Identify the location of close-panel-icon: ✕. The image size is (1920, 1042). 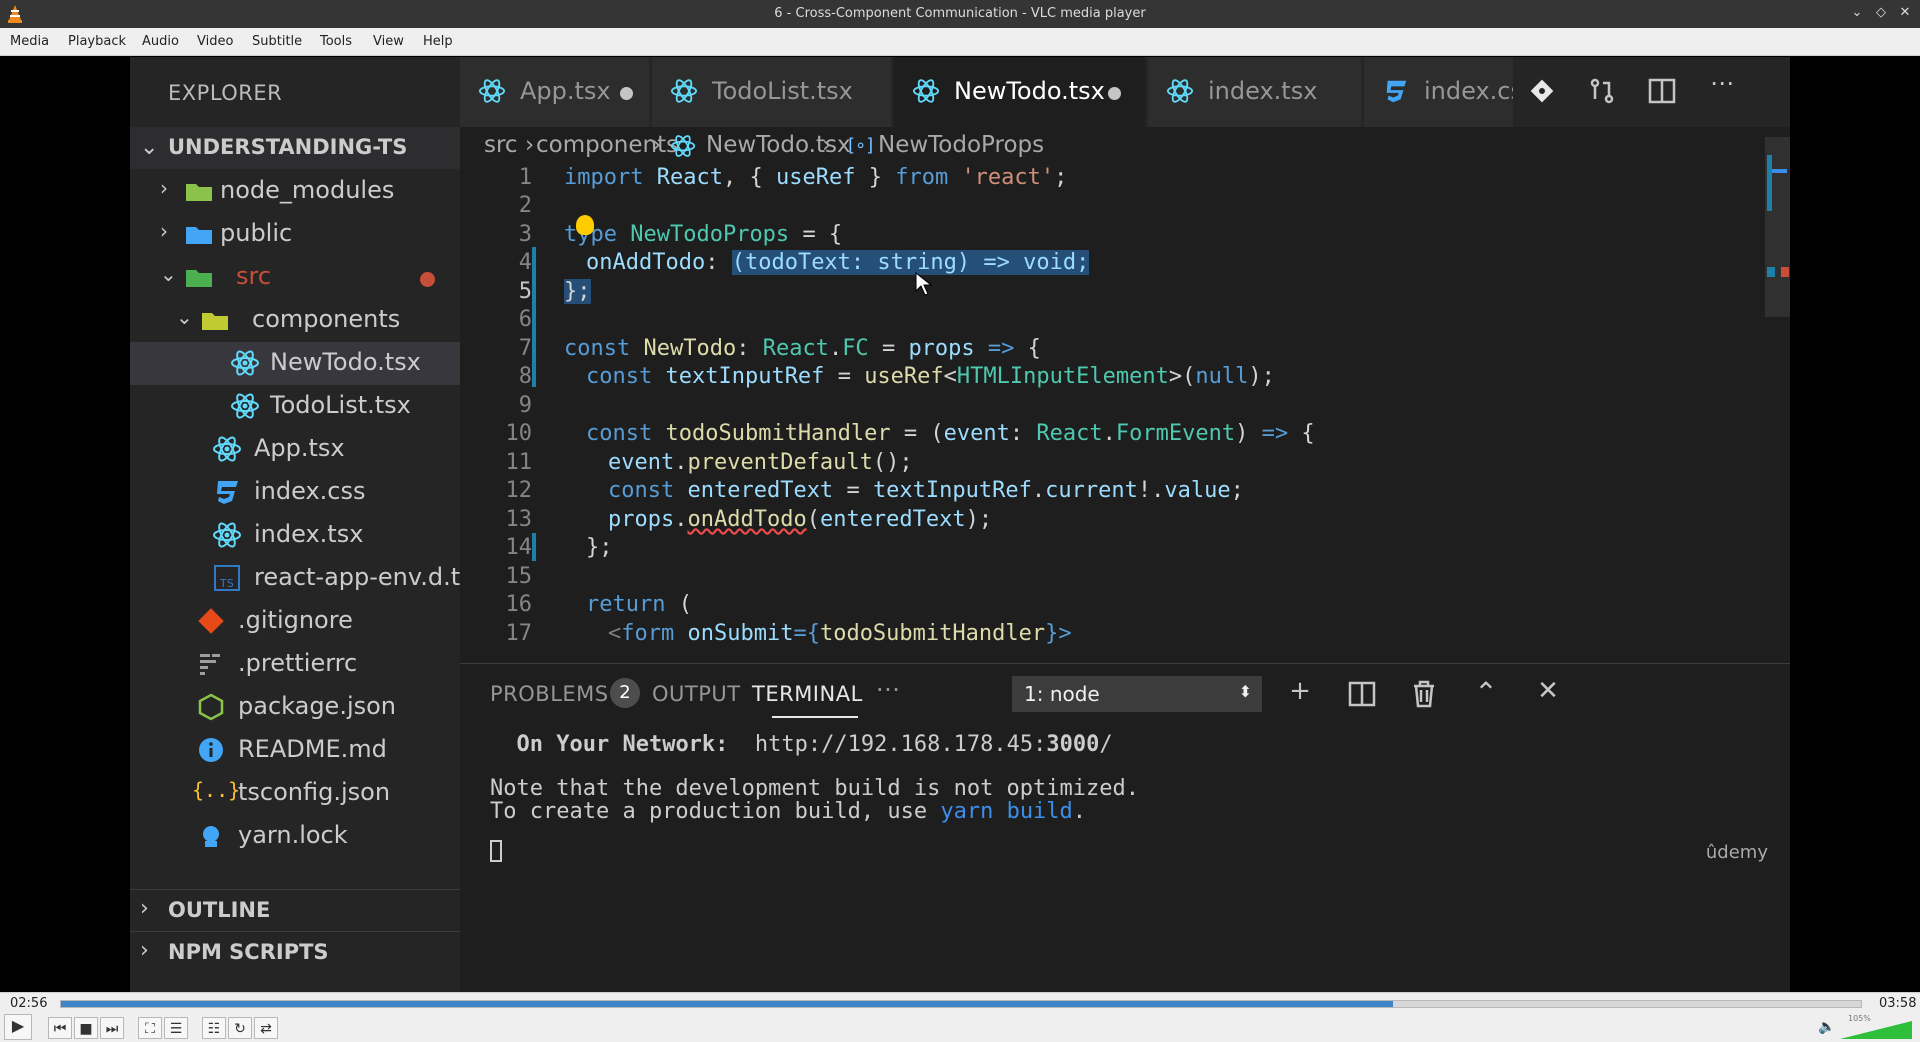
(1548, 694).